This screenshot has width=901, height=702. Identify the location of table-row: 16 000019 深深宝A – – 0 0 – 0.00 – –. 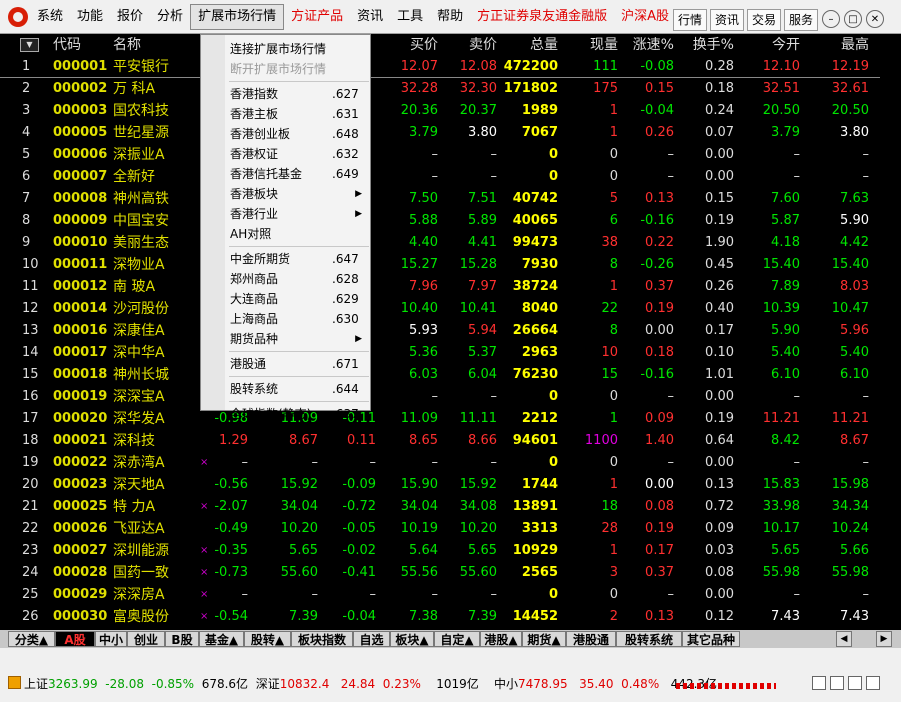
(440, 397).